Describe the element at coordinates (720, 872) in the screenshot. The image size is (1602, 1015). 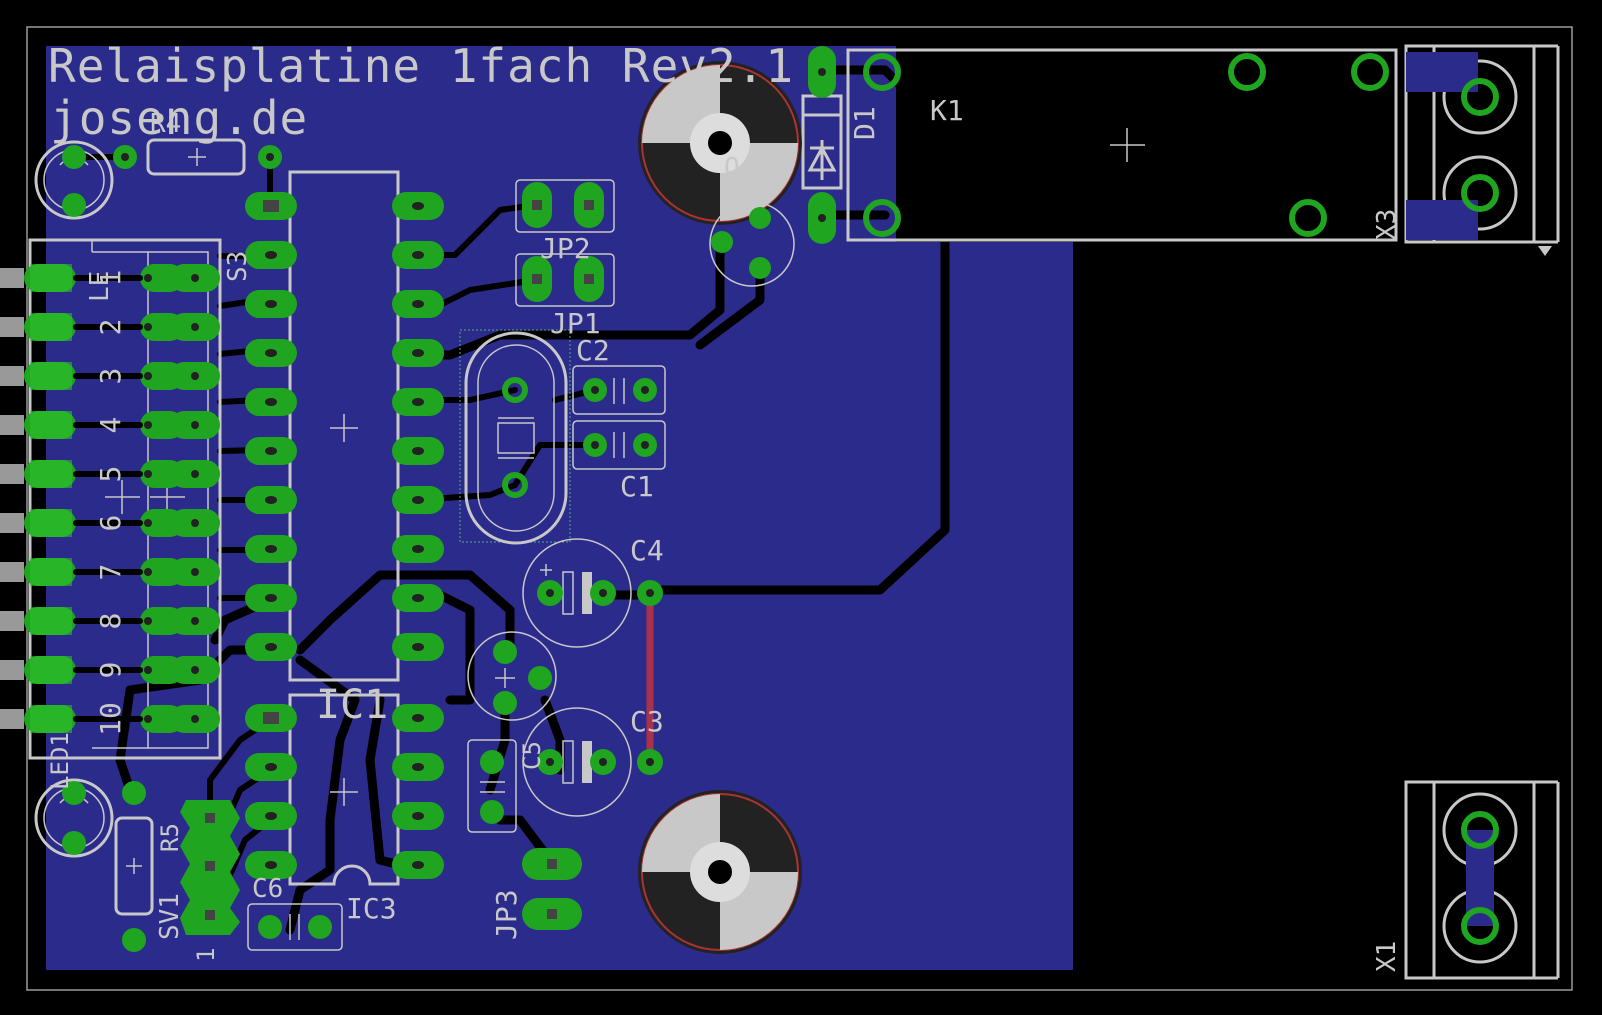
I see `mounting-hole-bottom` at that location.